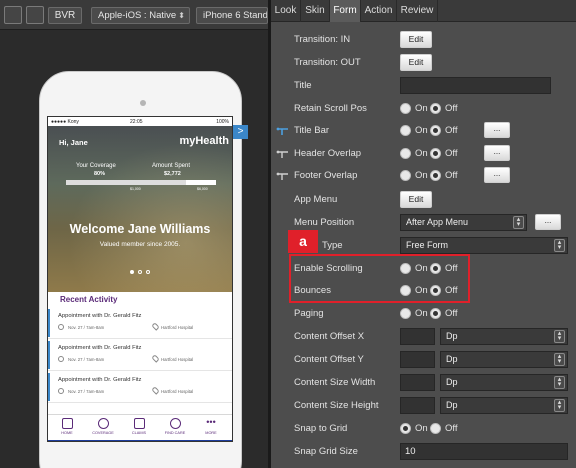 Image resolution: width=576 pixels, height=468 pixels. I want to click on paging-off-radio, so click(435, 313).